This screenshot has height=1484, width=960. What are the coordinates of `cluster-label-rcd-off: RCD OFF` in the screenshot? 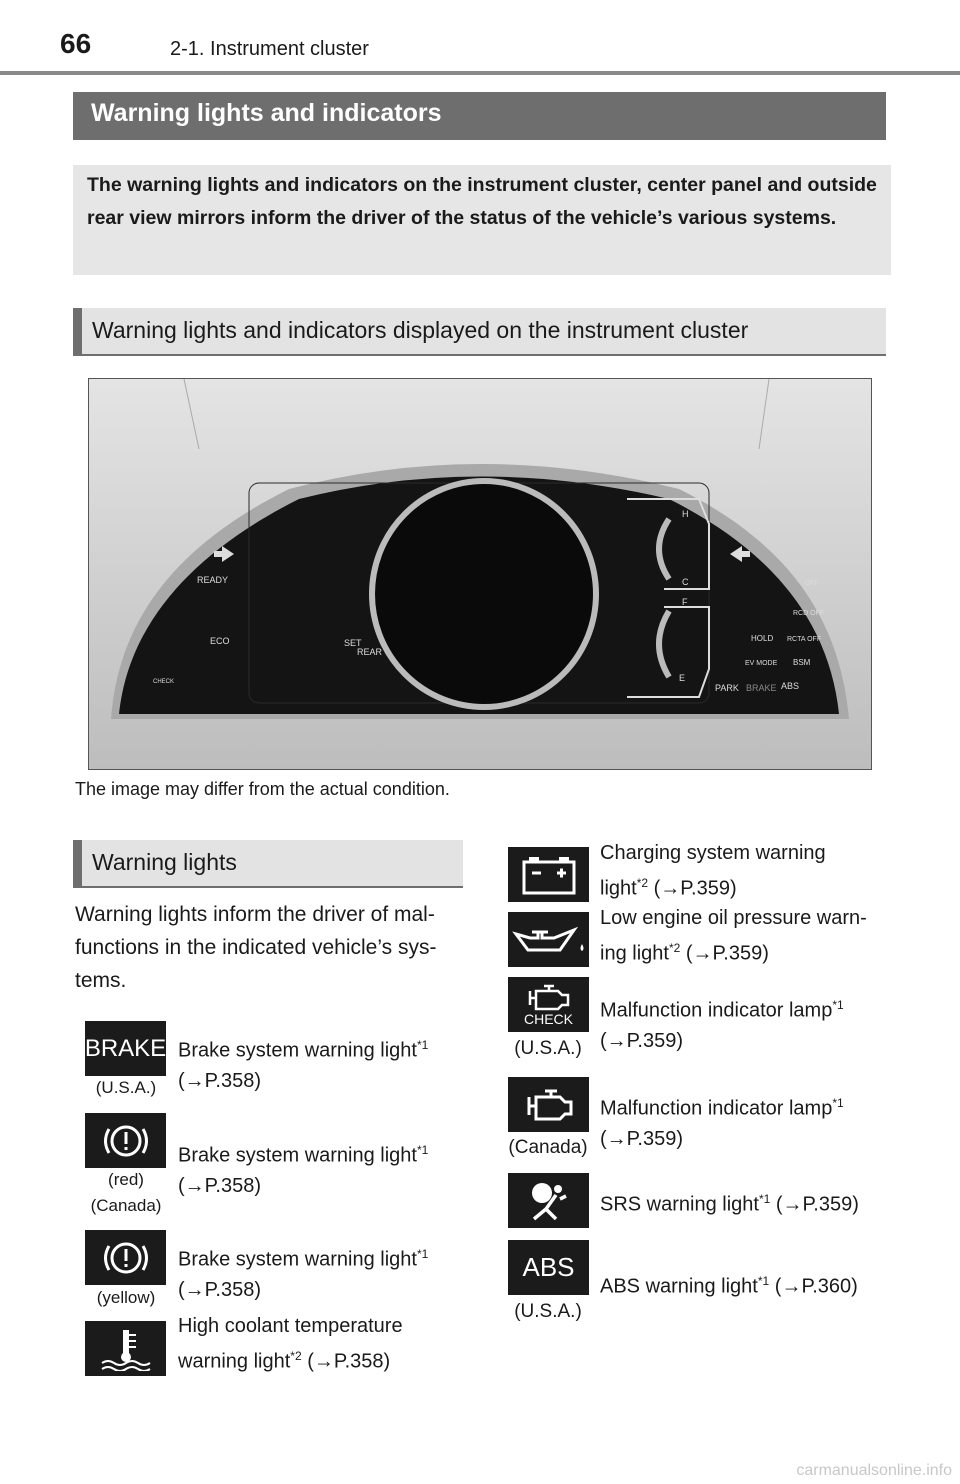 It's located at (808, 613).